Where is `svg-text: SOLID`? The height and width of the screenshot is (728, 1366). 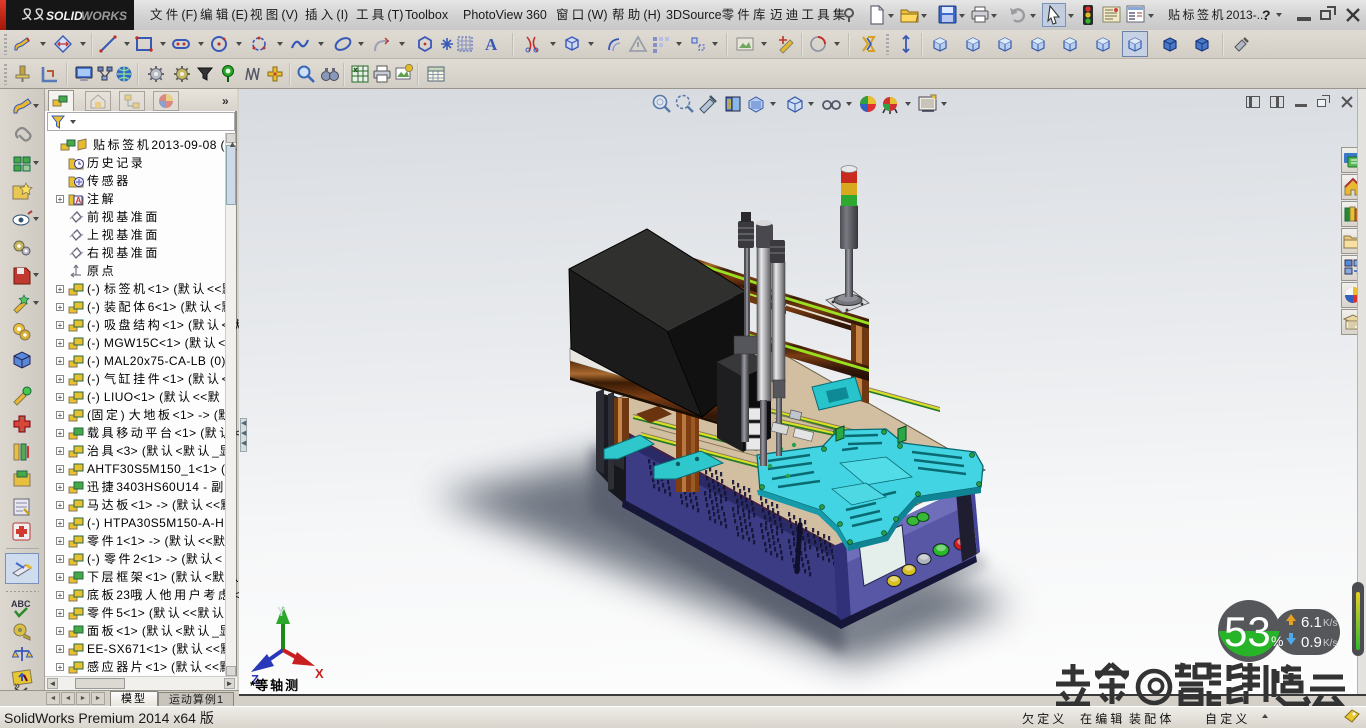 svg-text: SOLID is located at coordinates (64, 16).